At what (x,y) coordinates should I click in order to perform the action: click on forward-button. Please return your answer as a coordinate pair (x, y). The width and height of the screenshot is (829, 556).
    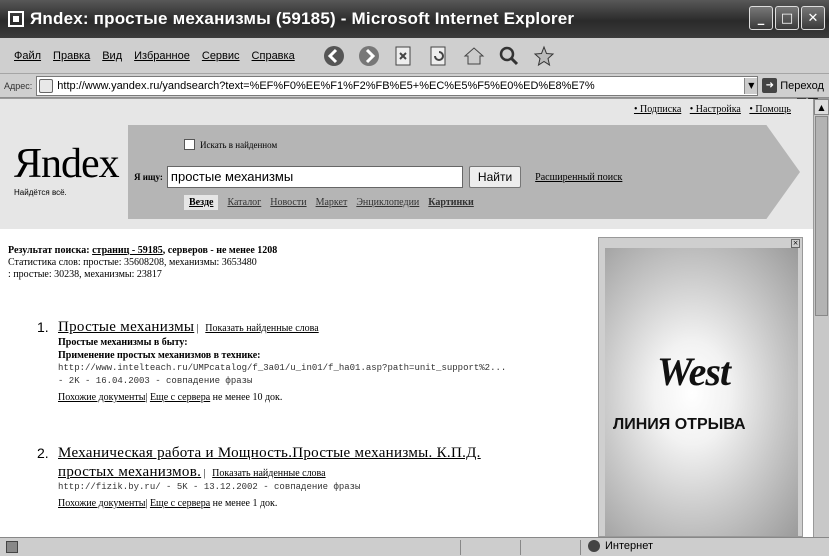
    Looking at the image, I should click on (369, 56).